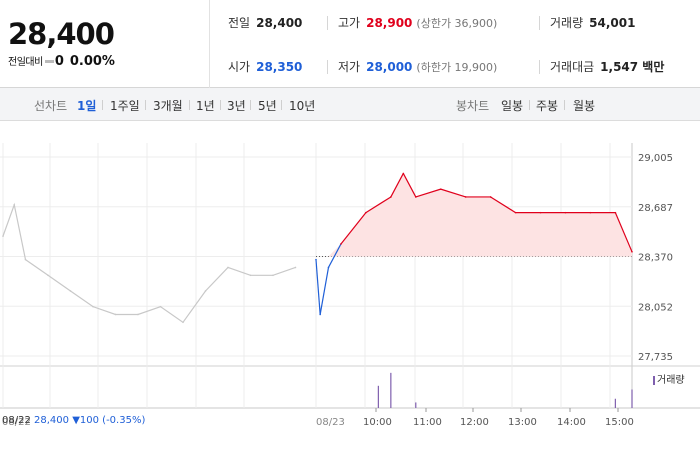 This screenshot has height=450, width=700. What do you see at coordinates (389, 23) in the screenshot?
I see `high-value: 28,900` at bounding box center [389, 23].